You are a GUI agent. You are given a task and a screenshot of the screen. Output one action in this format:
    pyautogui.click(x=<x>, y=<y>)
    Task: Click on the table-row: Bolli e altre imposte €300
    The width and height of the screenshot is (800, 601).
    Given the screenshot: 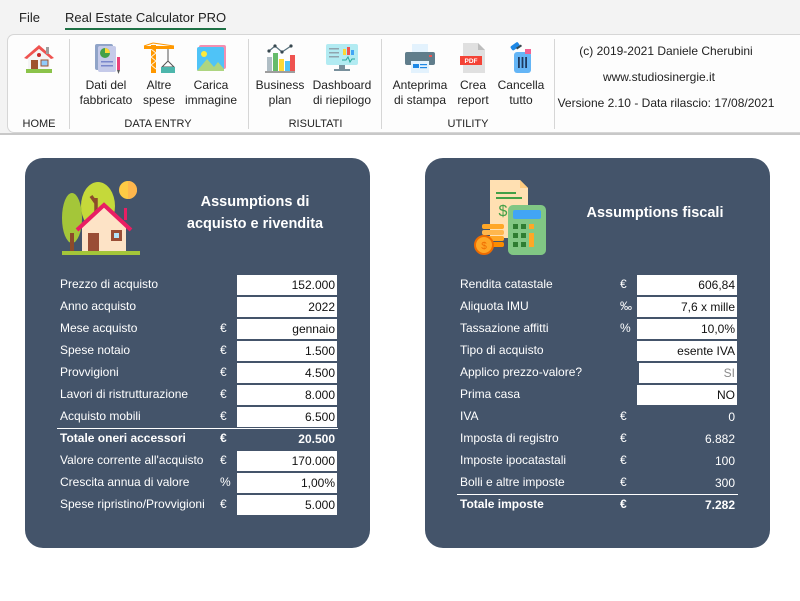 What is the action you would take?
    pyautogui.click(x=597, y=483)
    